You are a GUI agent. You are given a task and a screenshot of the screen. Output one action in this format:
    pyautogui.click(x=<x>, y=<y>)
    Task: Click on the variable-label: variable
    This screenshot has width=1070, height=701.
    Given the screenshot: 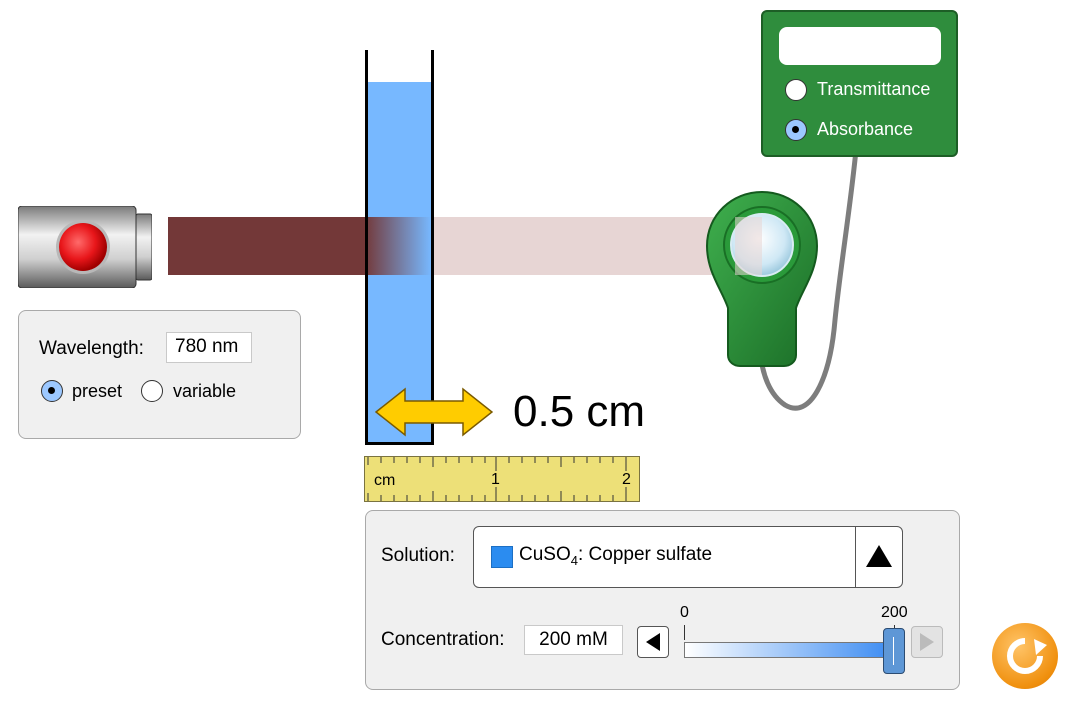 What is the action you would take?
    pyautogui.click(x=205, y=391)
    